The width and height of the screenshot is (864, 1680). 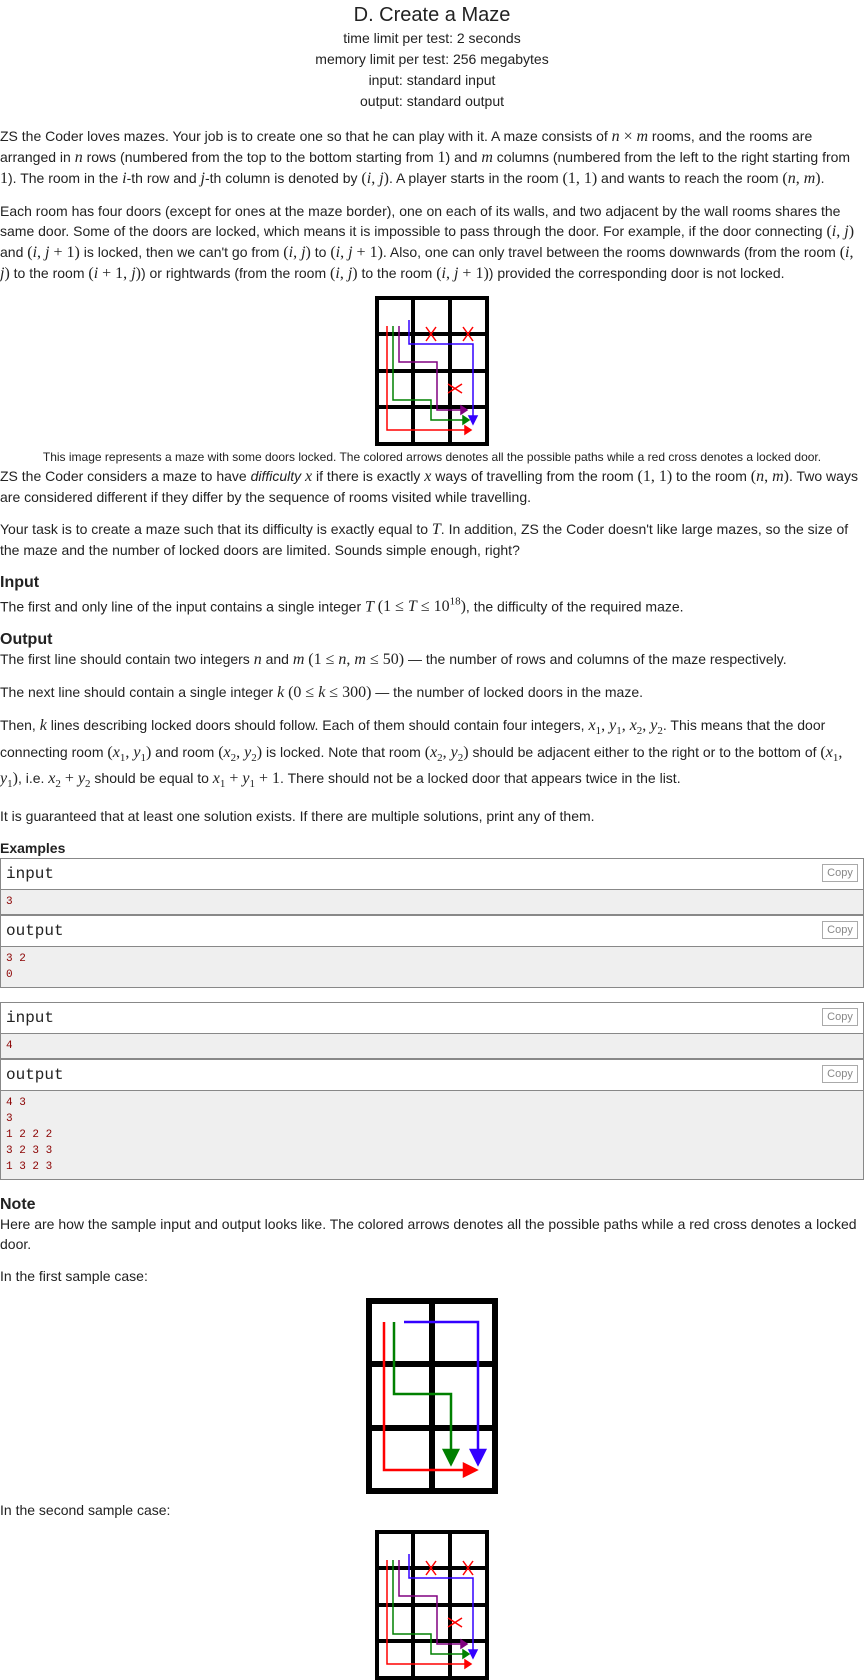 What do you see at coordinates (432, 1046) in the screenshot?
I see `sample-2-input: 4` at bounding box center [432, 1046].